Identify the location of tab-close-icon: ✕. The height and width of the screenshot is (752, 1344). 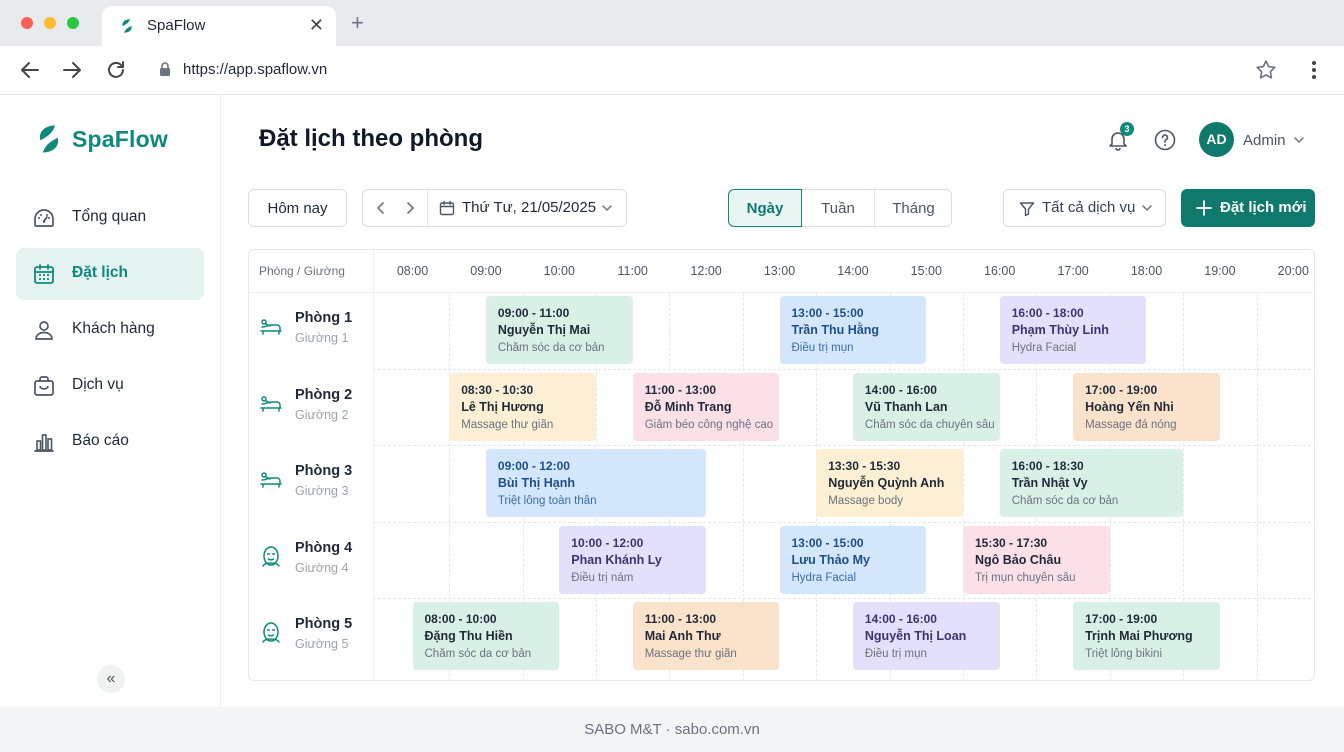
(316, 25).